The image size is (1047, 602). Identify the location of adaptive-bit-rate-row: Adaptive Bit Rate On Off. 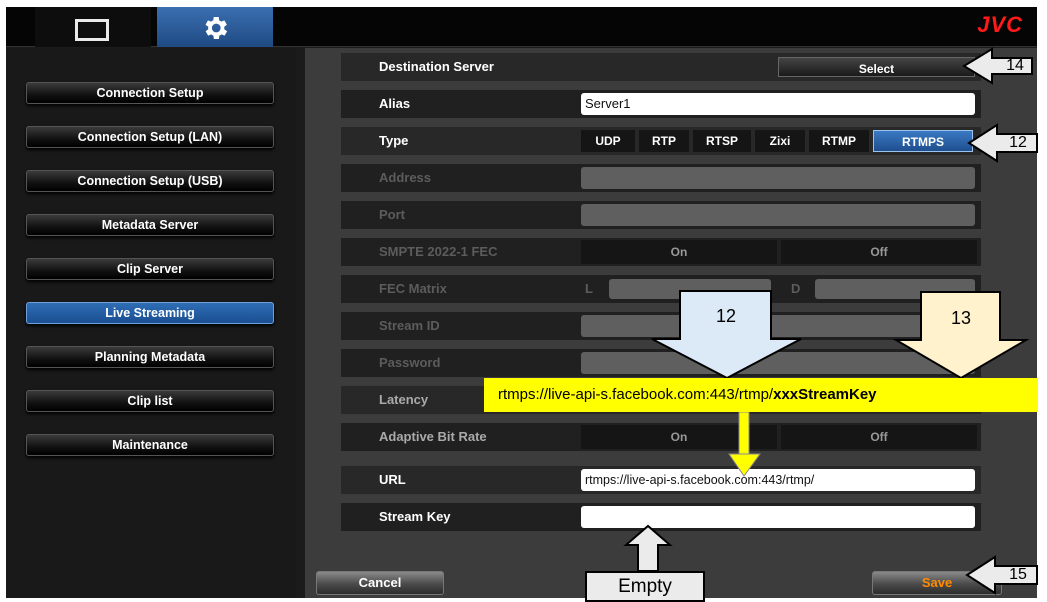
(661, 437).